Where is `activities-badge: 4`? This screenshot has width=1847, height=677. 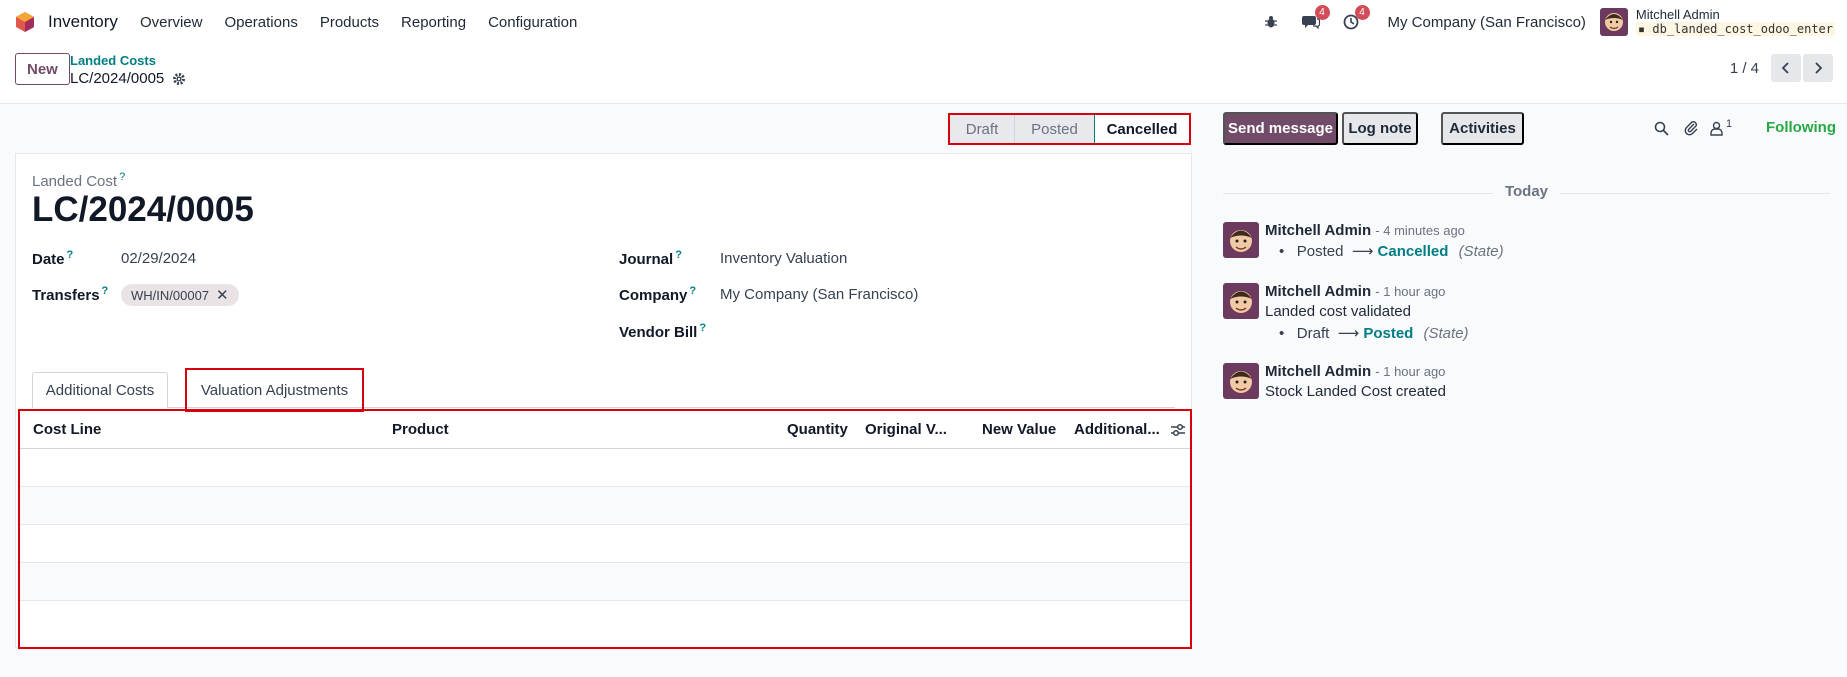 activities-badge: 4 is located at coordinates (1362, 12).